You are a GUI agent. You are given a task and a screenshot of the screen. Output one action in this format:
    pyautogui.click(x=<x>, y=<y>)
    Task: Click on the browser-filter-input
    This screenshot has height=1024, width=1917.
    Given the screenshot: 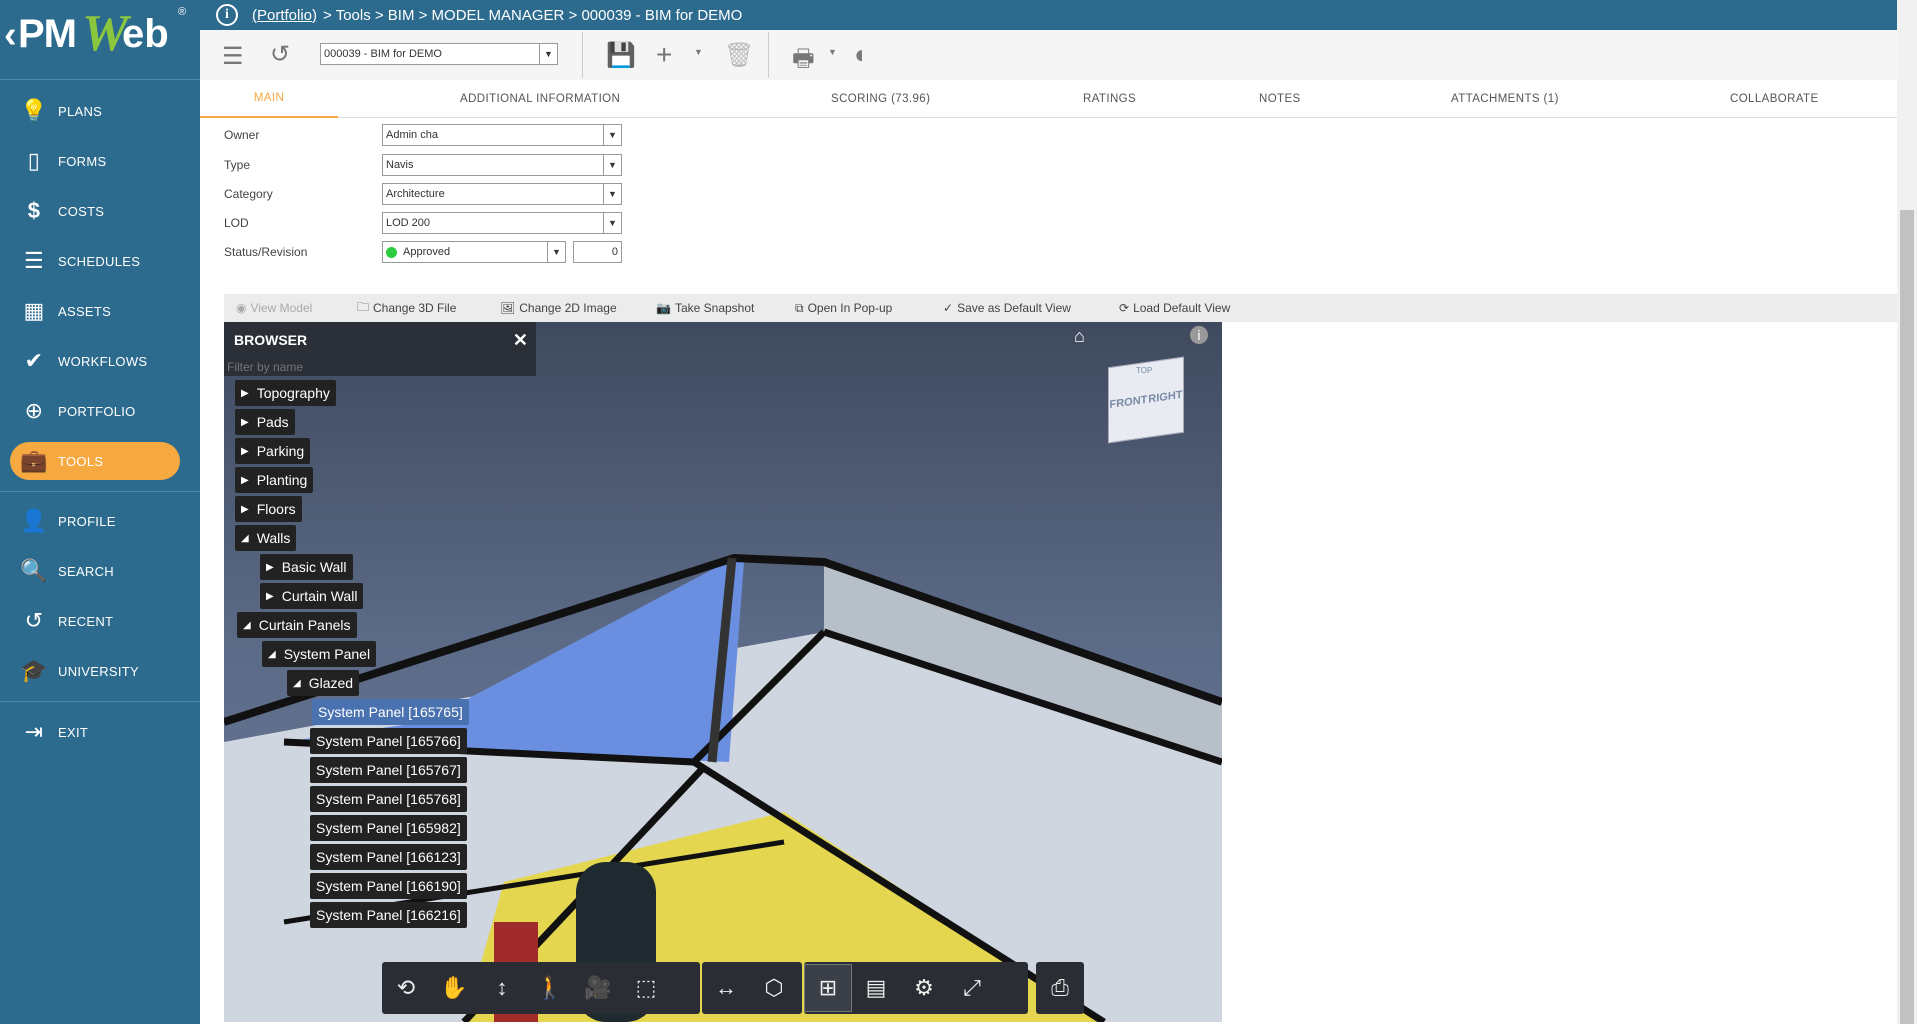 What is the action you would take?
    pyautogui.click(x=380, y=367)
    